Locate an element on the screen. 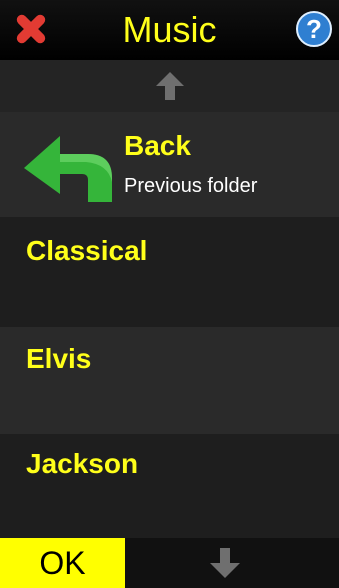 This screenshot has width=339, height=588. page-title: Music is located at coordinates (169, 29).